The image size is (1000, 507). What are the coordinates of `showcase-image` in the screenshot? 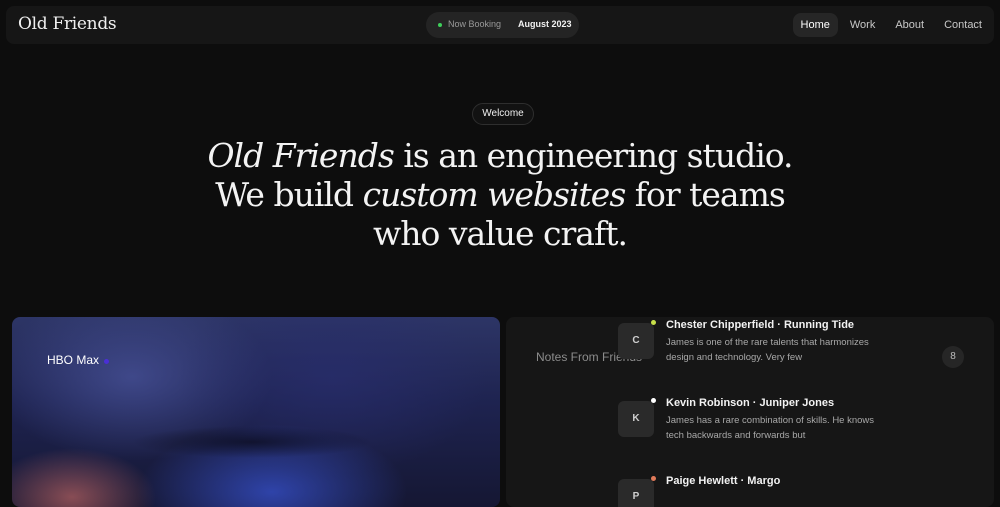 It's located at (252, 442).